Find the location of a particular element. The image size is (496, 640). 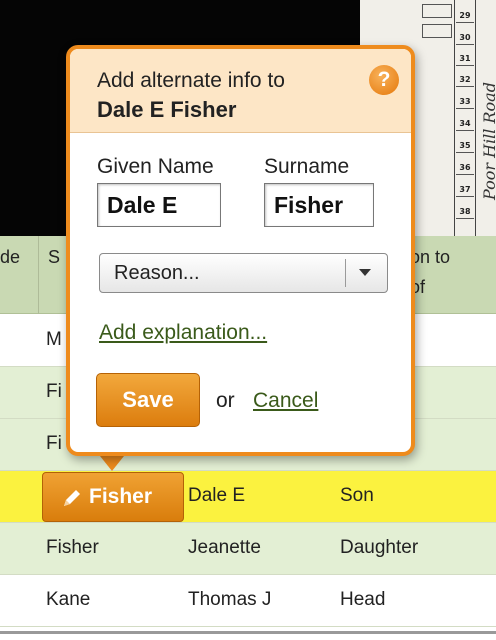

cell-relation: Daughter is located at coordinates (379, 547).